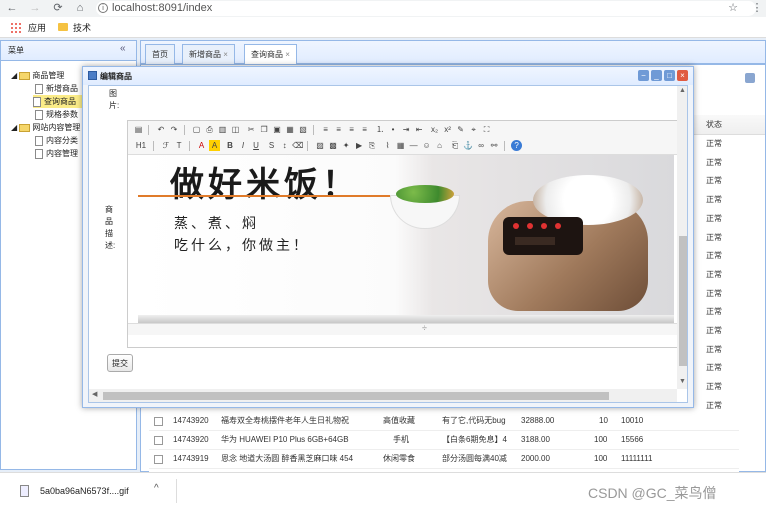  I want to click on image-icon: ▨, so click(320, 145).